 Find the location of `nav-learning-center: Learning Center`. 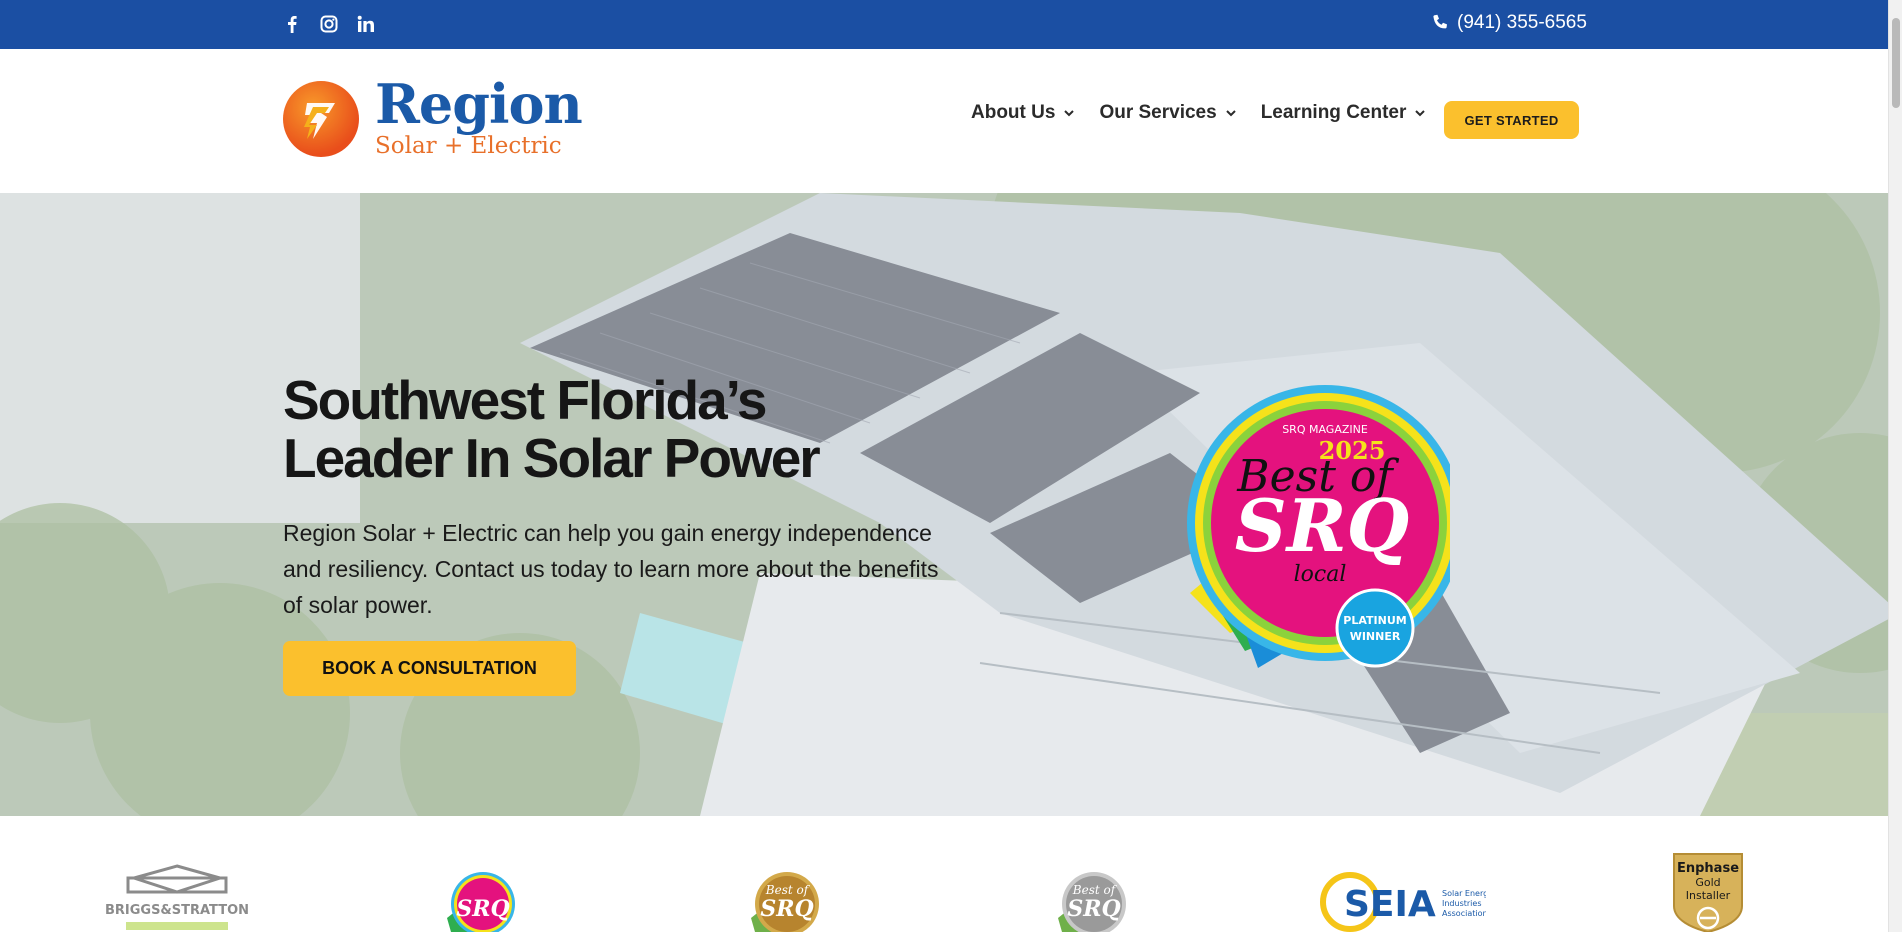

nav-learning-center: Learning Center is located at coordinates (1344, 113).